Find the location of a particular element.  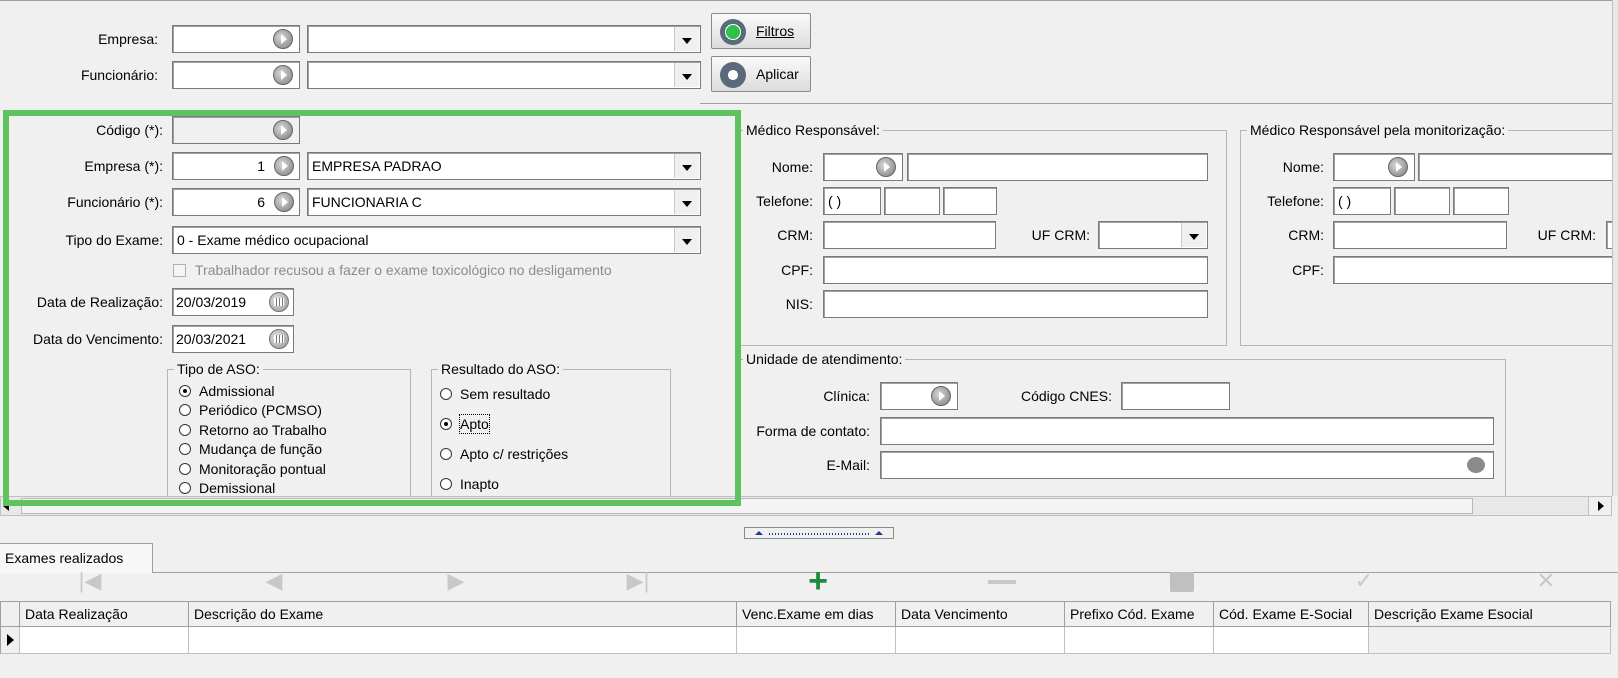

grid-header-data-realizacao: Data Realização is located at coordinates (104, 614).